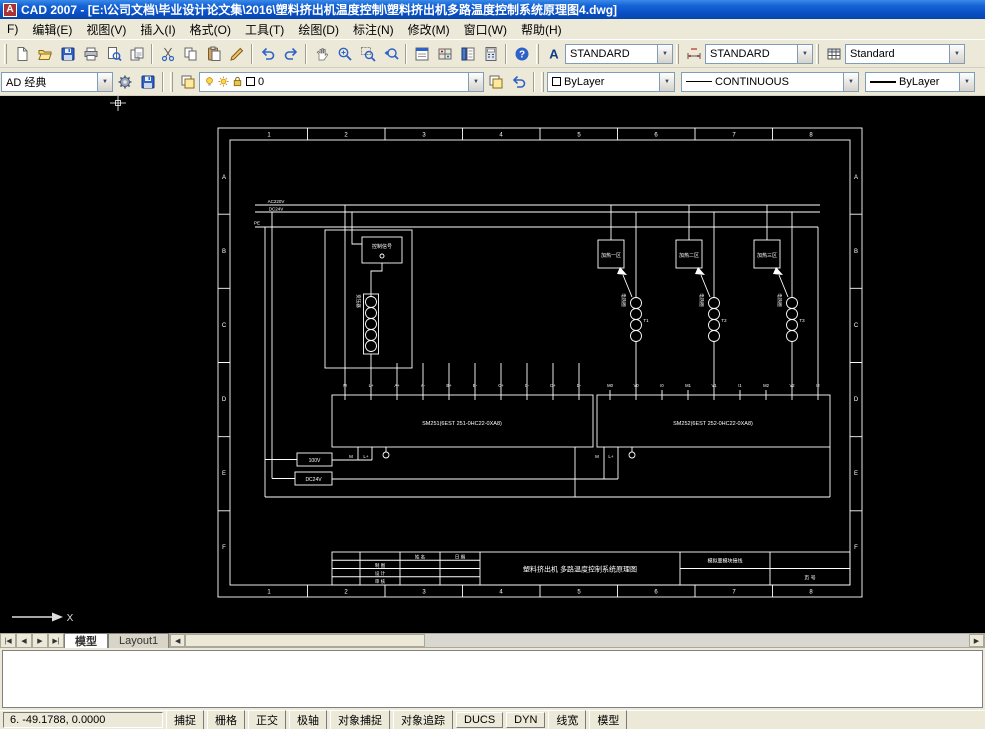  Describe the element at coordinates (344, 53) in the screenshot. I see `zoom-realtime-button` at that location.